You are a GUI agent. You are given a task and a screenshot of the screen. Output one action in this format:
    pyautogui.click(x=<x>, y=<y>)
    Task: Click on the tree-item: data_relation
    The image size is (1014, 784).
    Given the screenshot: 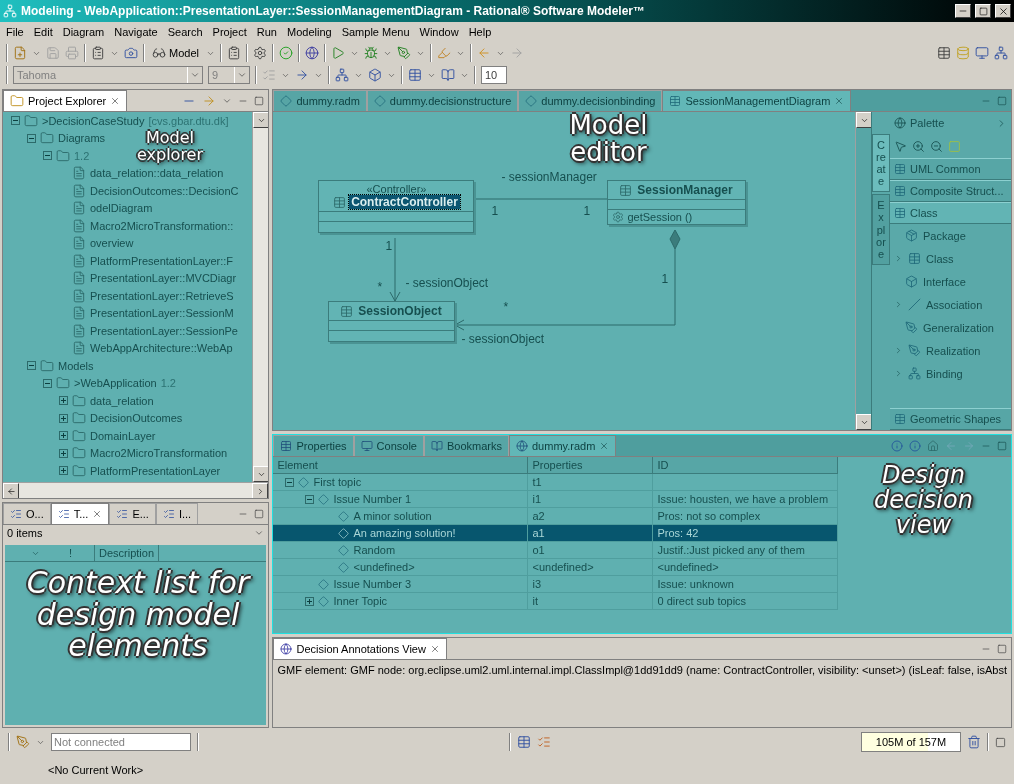 What is the action you would take?
    pyautogui.click(x=122, y=400)
    